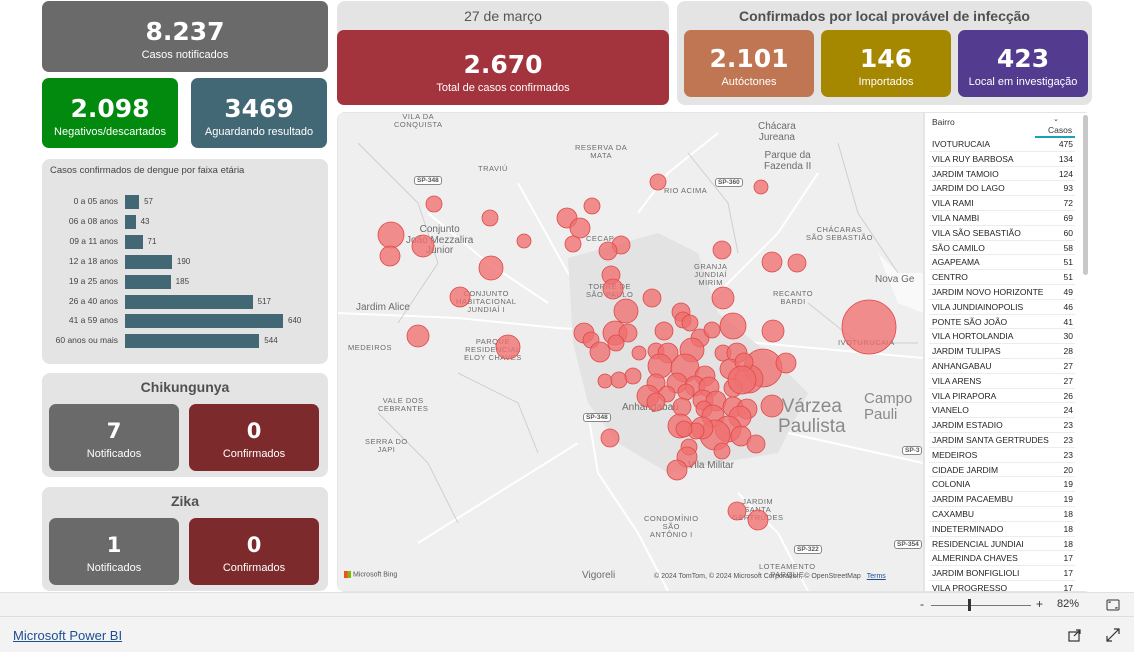 The height and width of the screenshot is (652, 1134). I want to click on table-row: PONTE SÃO JOÃO 41, so click(1002, 322).